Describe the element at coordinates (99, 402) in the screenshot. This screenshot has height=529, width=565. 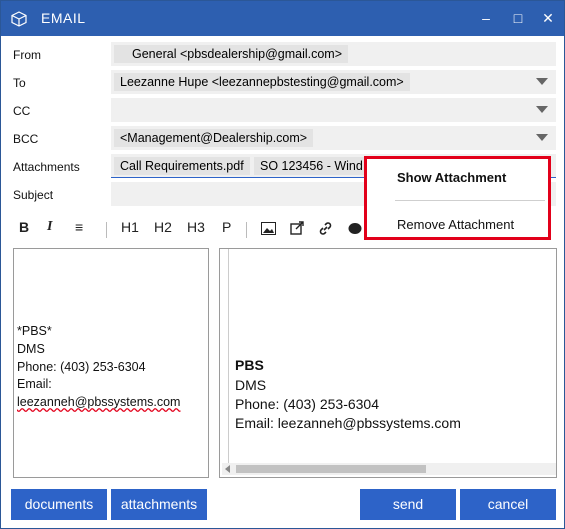
I see `source-line: leezanneh@pbssystems.com` at that location.